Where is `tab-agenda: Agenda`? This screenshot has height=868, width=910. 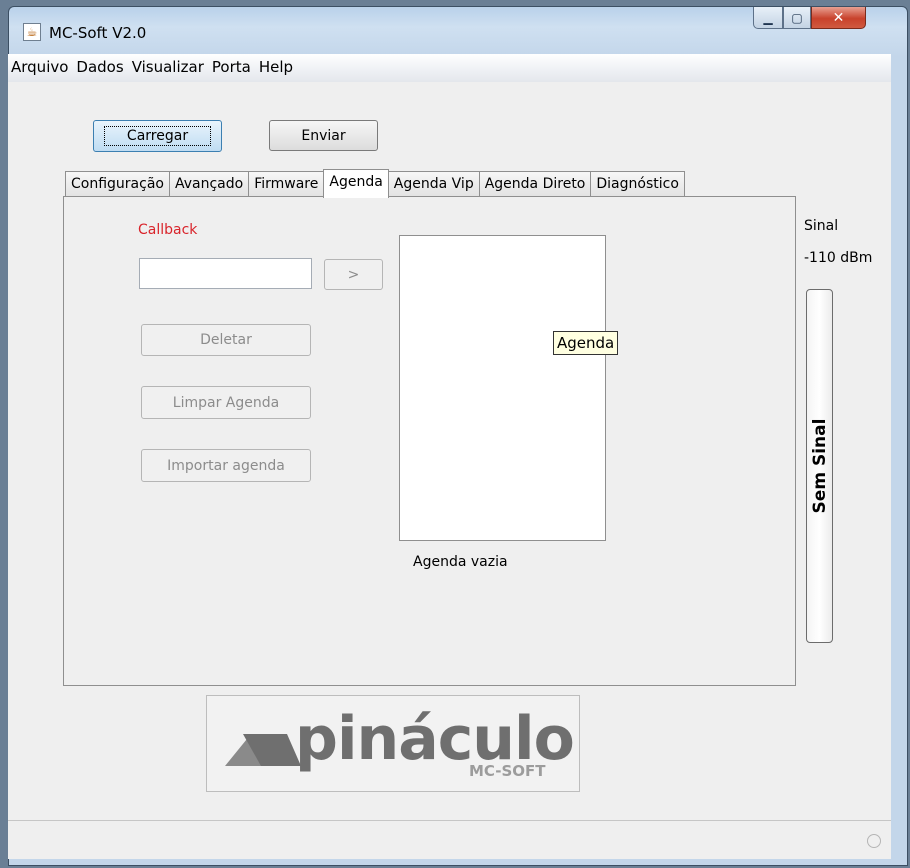 tab-agenda: Agenda is located at coordinates (356, 183).